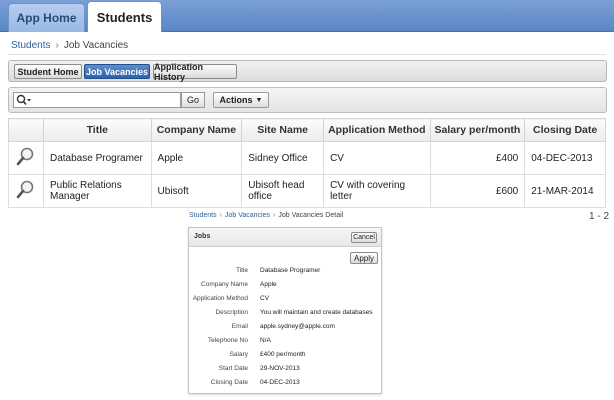 Image resolution: width=614 pixels, height=400 pixels. What do you see at coordinates (236, 100) in the screenshot?
I see `actions-label: Actions` at bounding box center [236, 100].